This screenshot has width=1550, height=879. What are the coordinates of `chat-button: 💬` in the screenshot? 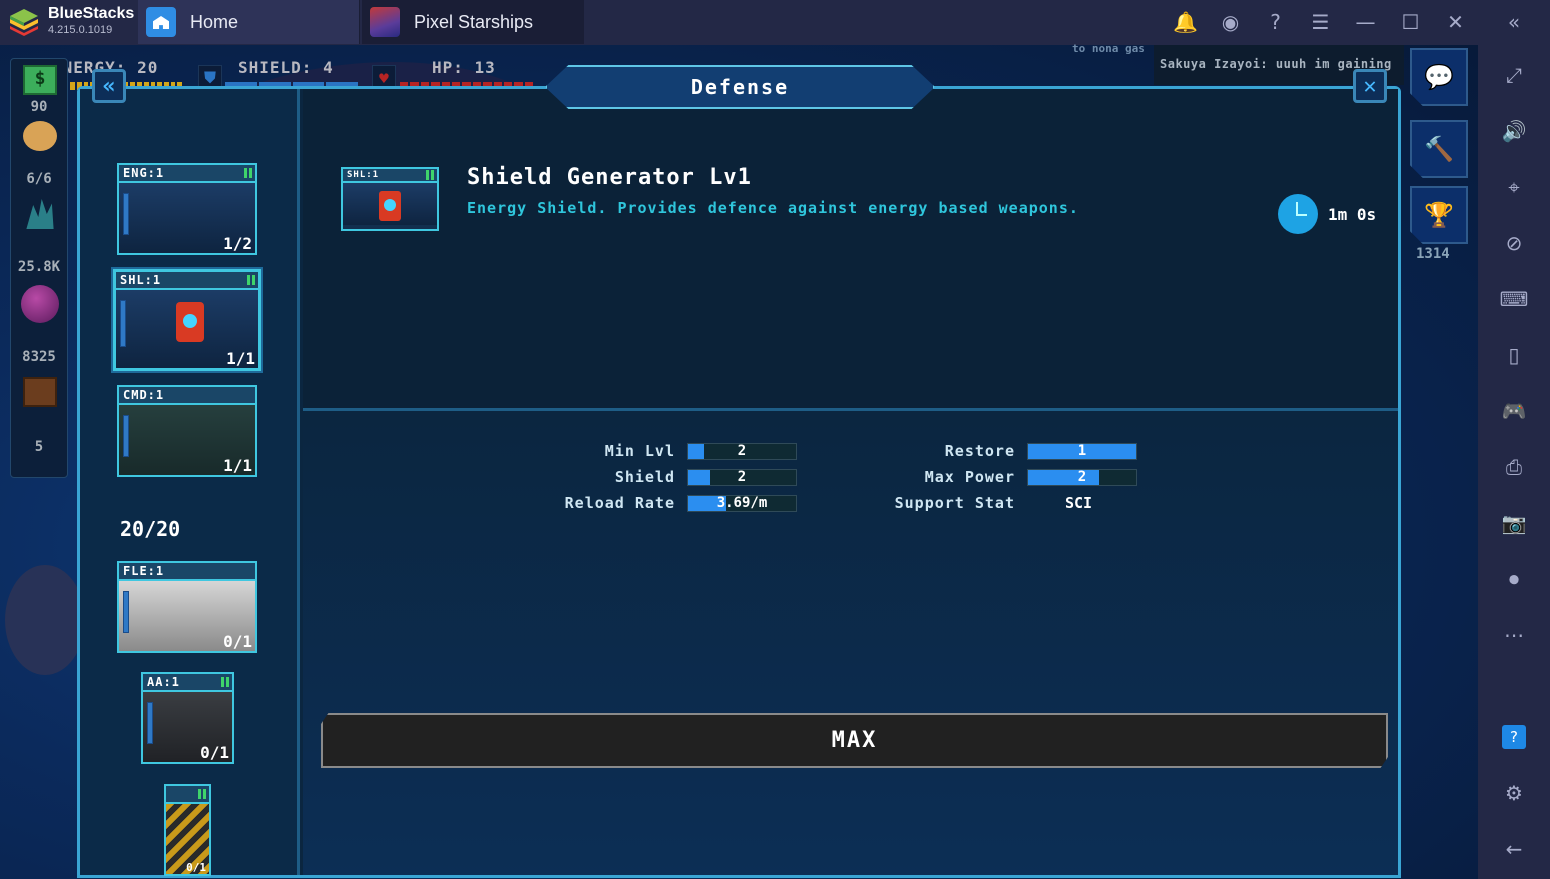 It's located at (1439, 77).